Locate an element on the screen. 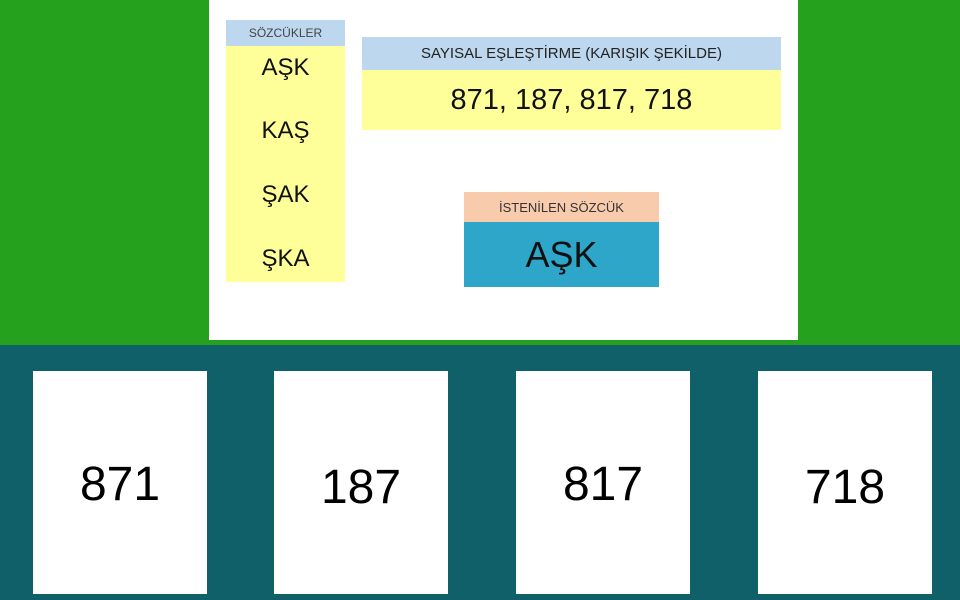 This screenshot has width=960, height=600. word-item: ŞKA is located at coordinates (285, 258).